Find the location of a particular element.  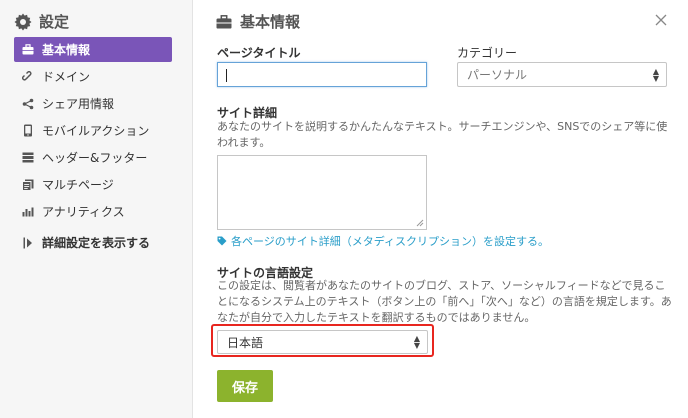

sidebar-item-label: モバイルアクション is located at coordinates (96, 131).